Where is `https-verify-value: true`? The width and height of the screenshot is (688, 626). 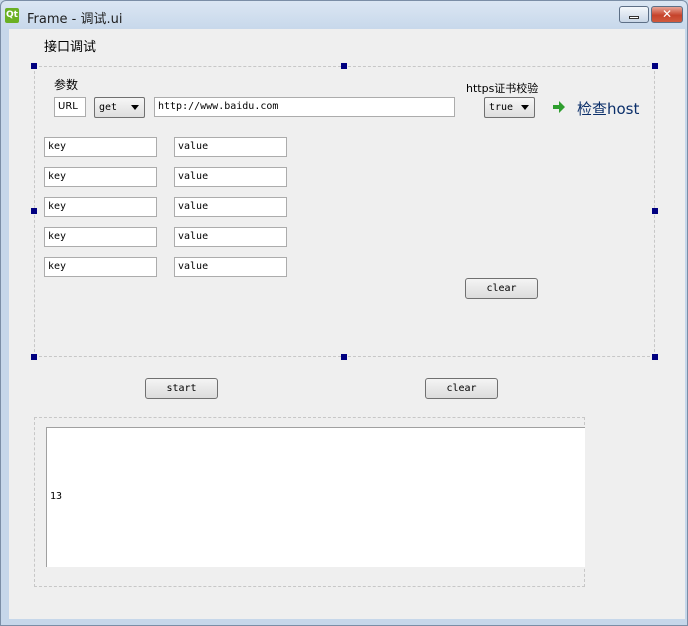
https-verify-value: true is located at coordinates (501, 107).